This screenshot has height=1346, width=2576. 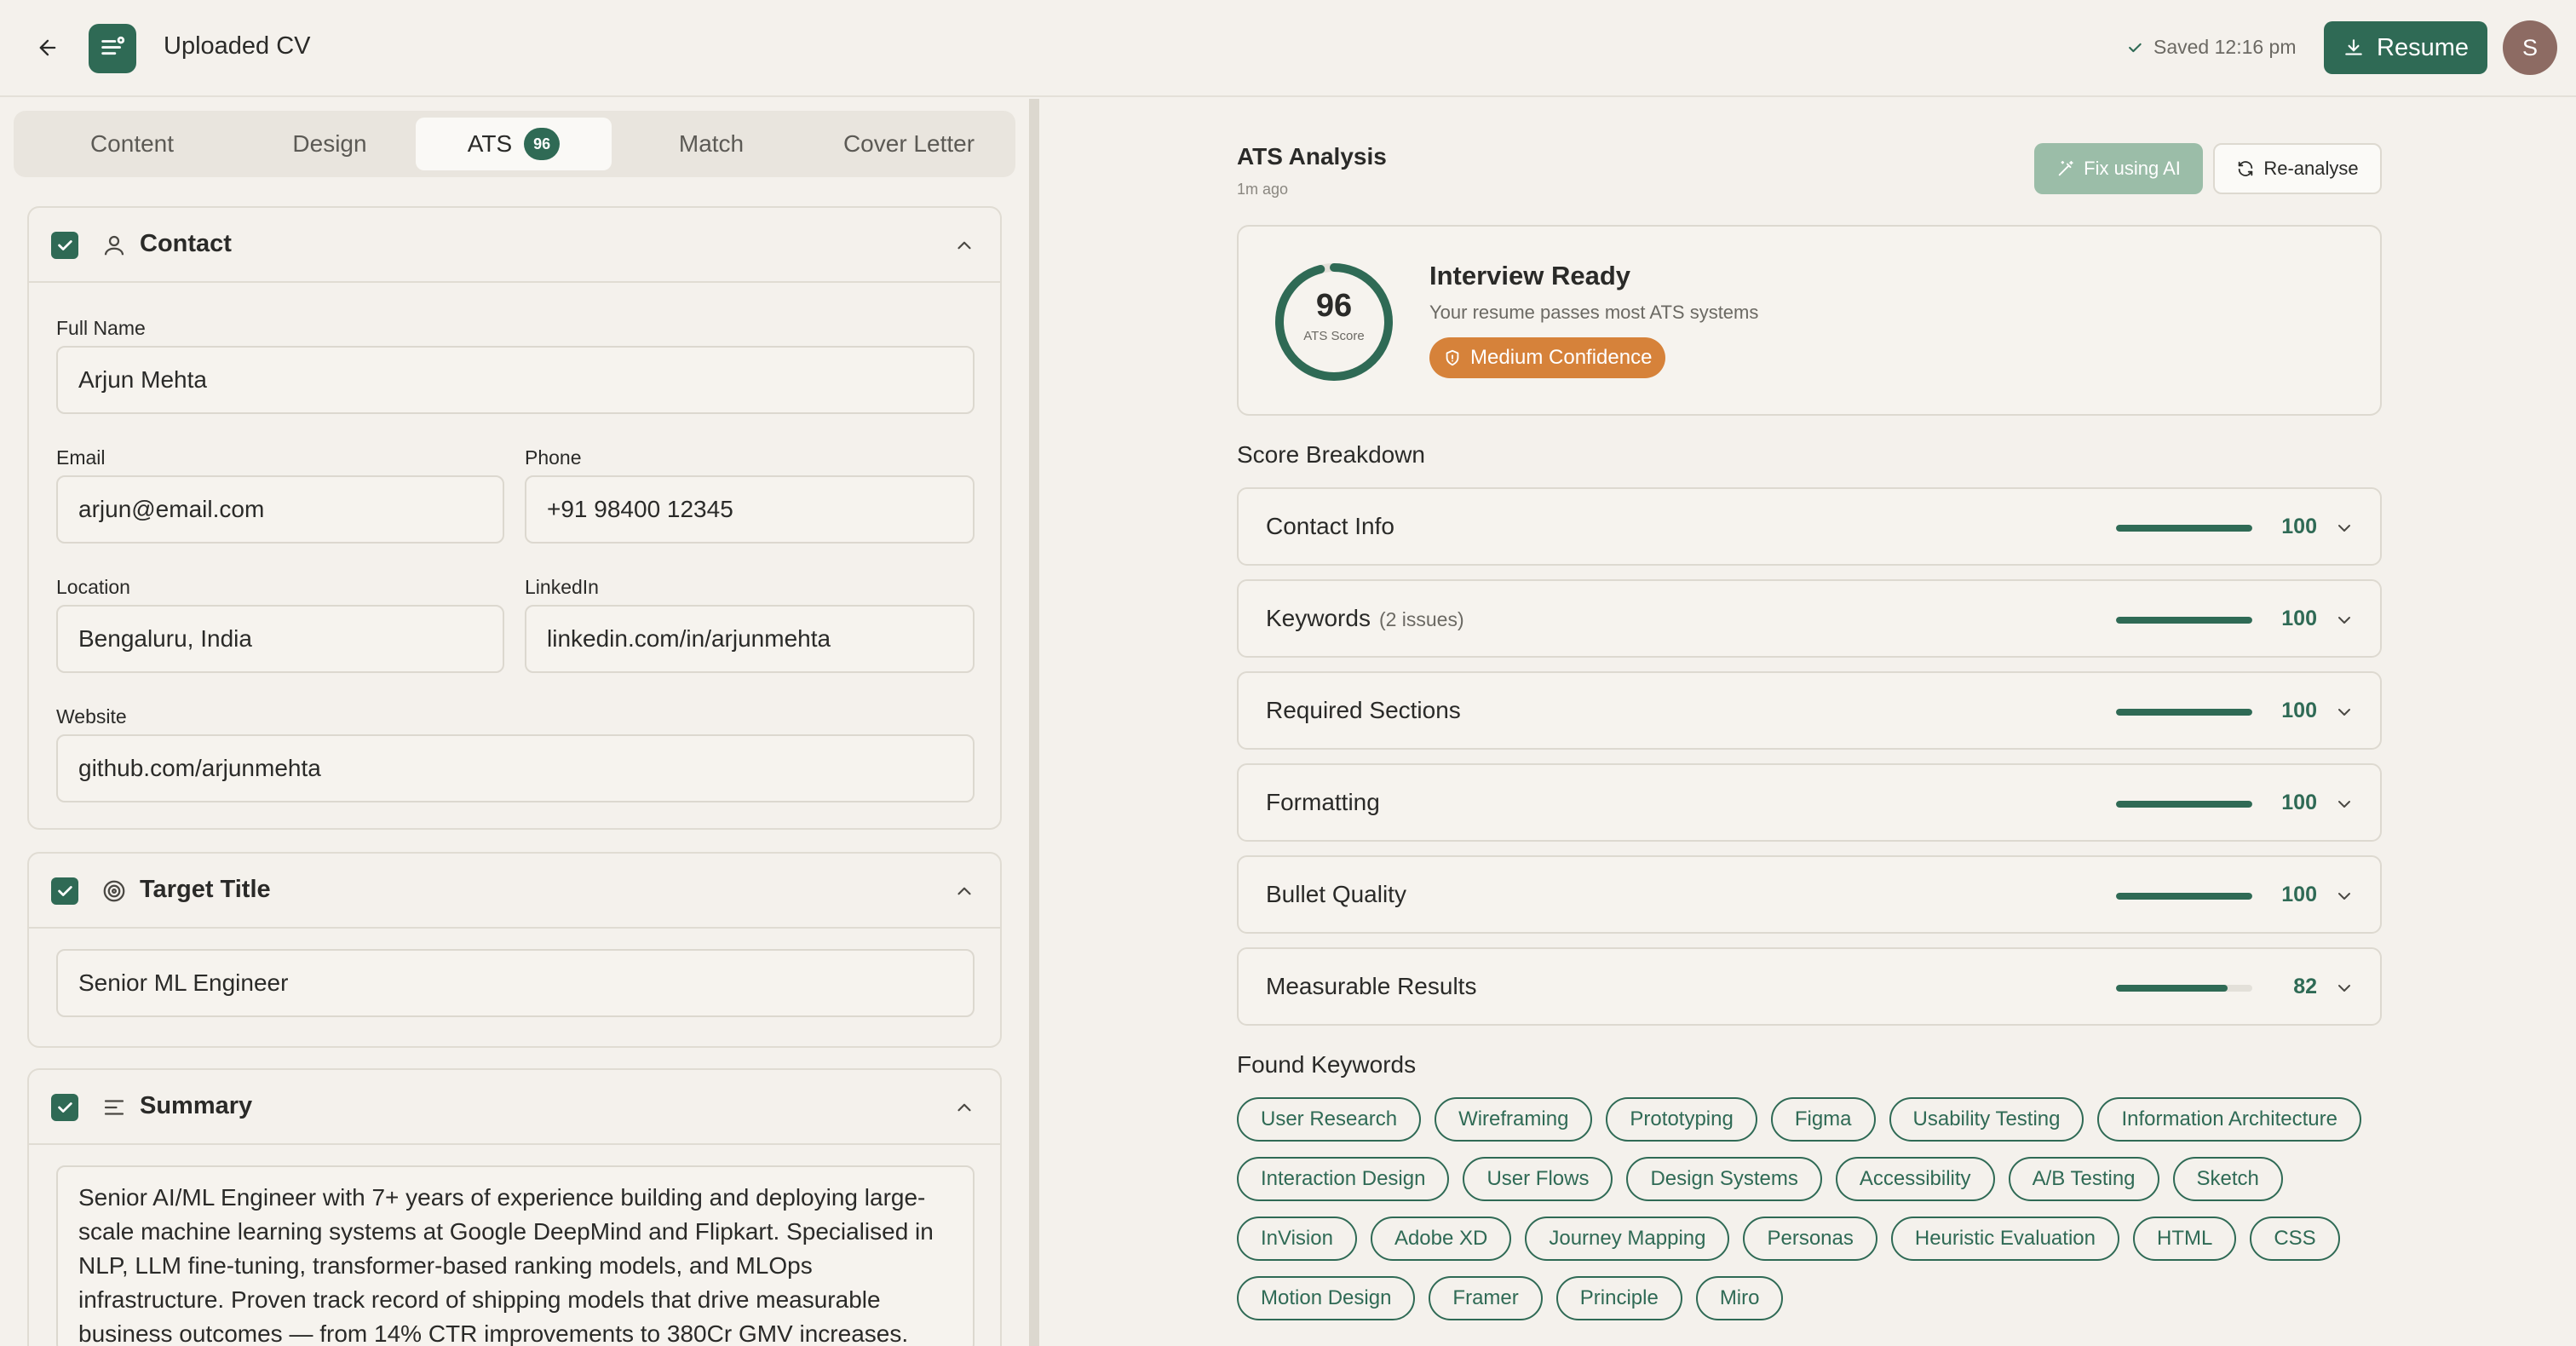 What do you see at coordinates (1724, 1179) in the screenshot?
I see `keyword-chip: Design Systems` at bounding box center [1724, 1179].